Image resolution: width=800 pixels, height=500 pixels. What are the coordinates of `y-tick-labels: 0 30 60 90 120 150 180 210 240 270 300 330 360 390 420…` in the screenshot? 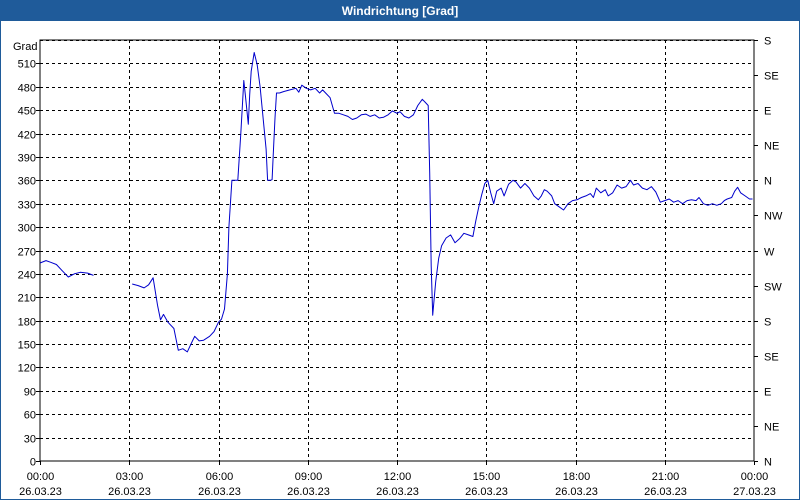 It's located at (27, 264).